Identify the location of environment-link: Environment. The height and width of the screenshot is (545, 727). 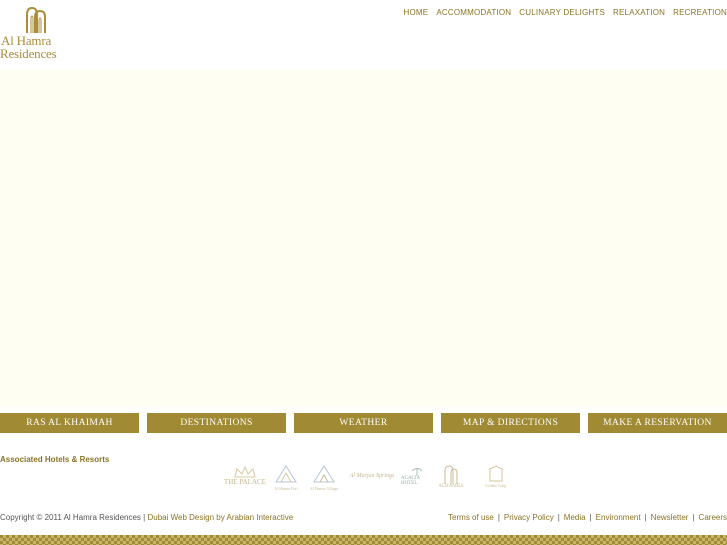
(618, 517).